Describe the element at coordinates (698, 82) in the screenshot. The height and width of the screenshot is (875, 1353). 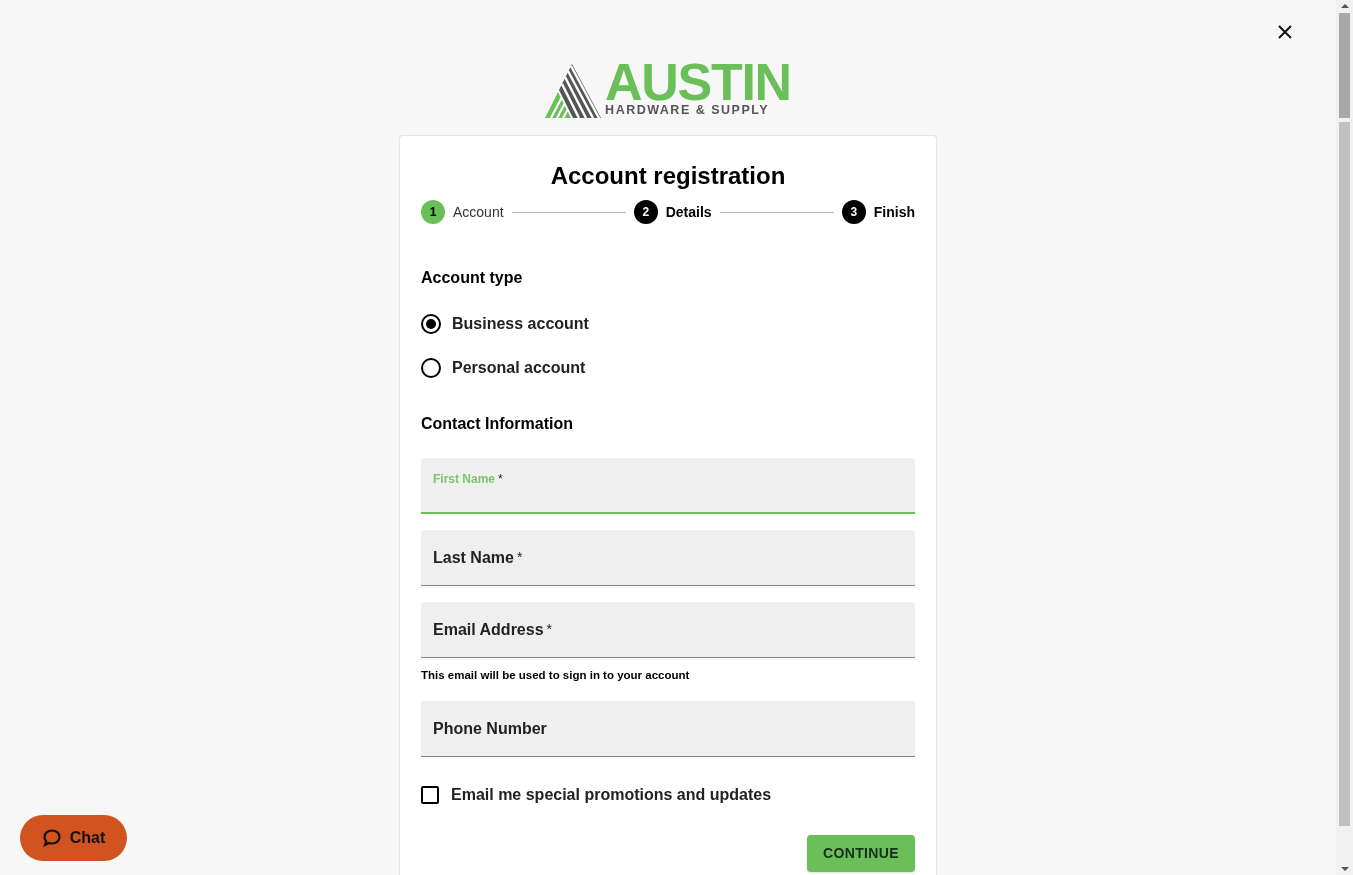
I see `logo-name: AUSTIN` at that location.